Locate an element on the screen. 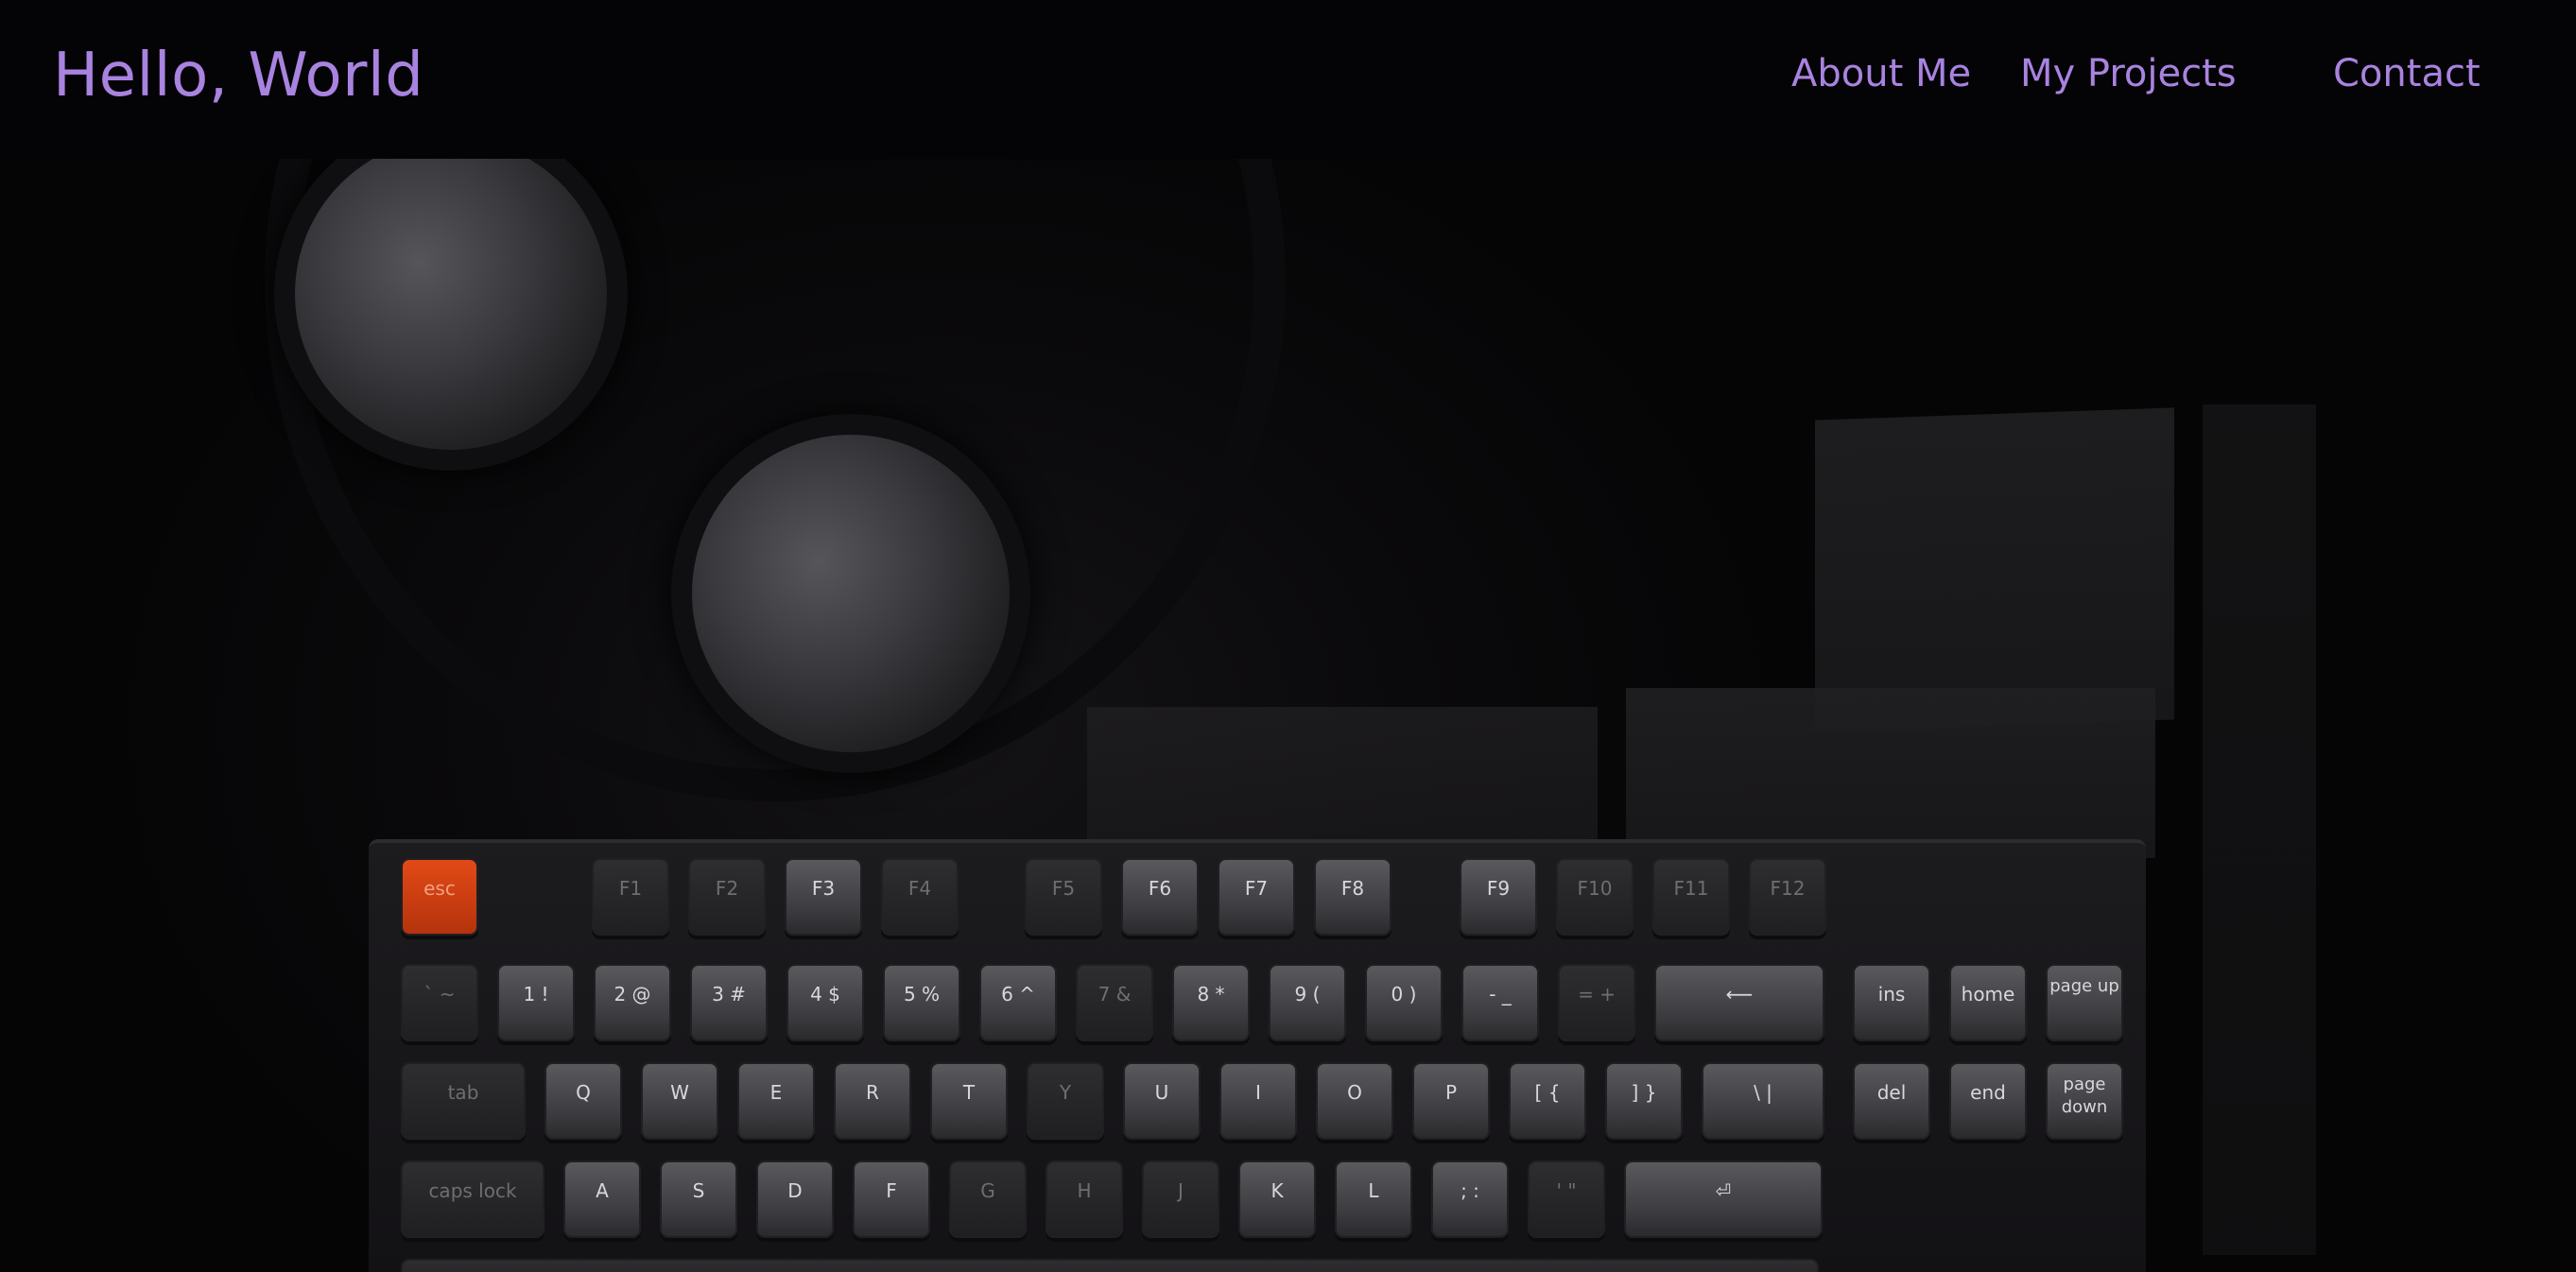 The height and width of the screenshot is (1272, 2576). key-f: F is located at coordinates (891, 1199).